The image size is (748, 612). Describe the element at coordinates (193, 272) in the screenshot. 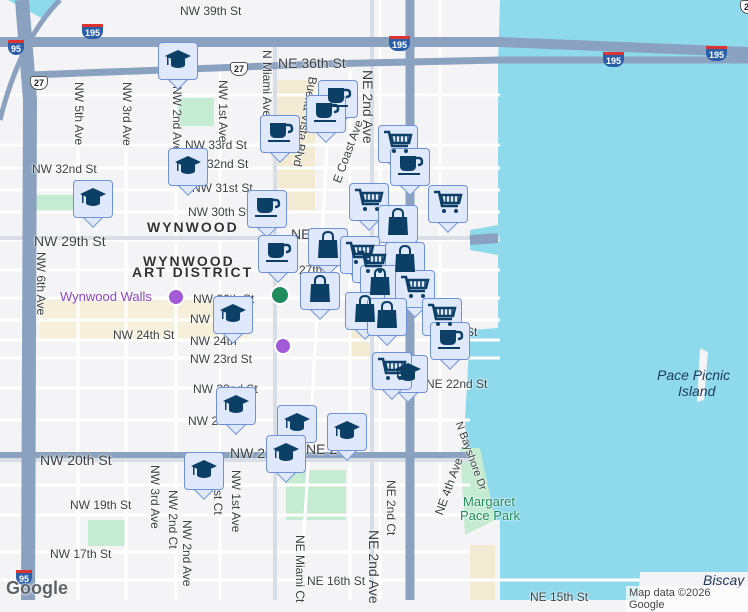

I see `neighborhood-label-art-district: ART DISTRICT` at that location.